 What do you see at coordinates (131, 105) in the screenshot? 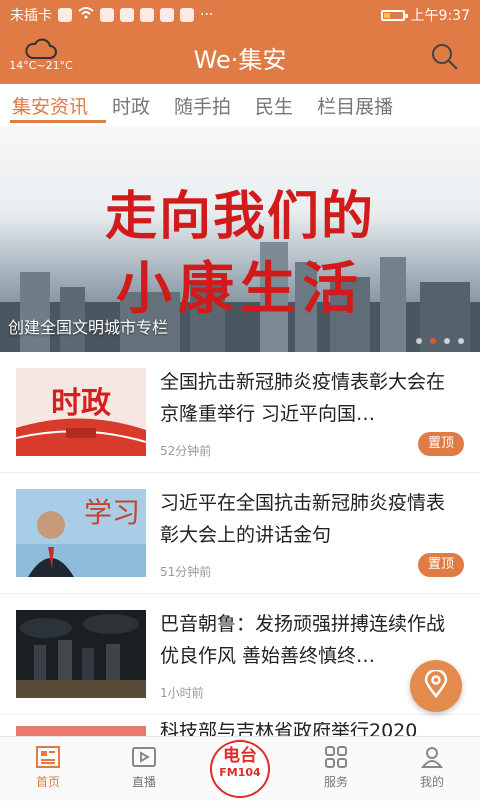
I see `tab-politics: 时政` at bounding box center [131, 105].